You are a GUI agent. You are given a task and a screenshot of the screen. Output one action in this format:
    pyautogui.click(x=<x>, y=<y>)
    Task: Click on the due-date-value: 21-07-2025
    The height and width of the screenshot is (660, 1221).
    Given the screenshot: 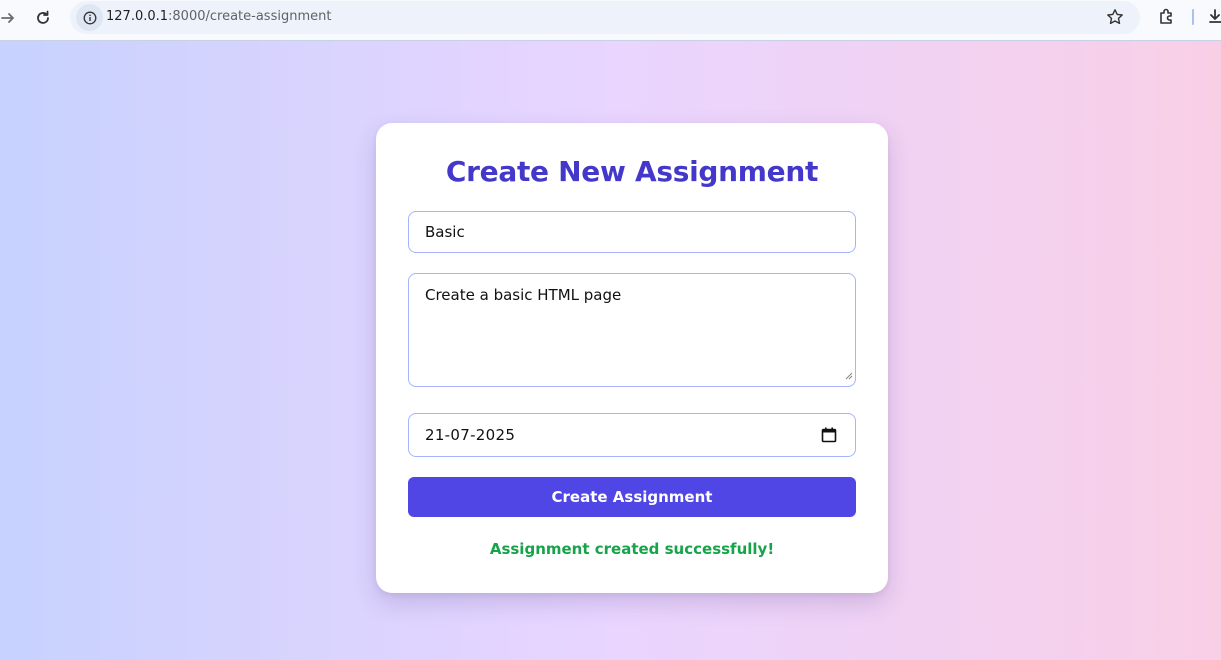 What is the action you would take?
    pyautogui.click(x=470, y=435)
    